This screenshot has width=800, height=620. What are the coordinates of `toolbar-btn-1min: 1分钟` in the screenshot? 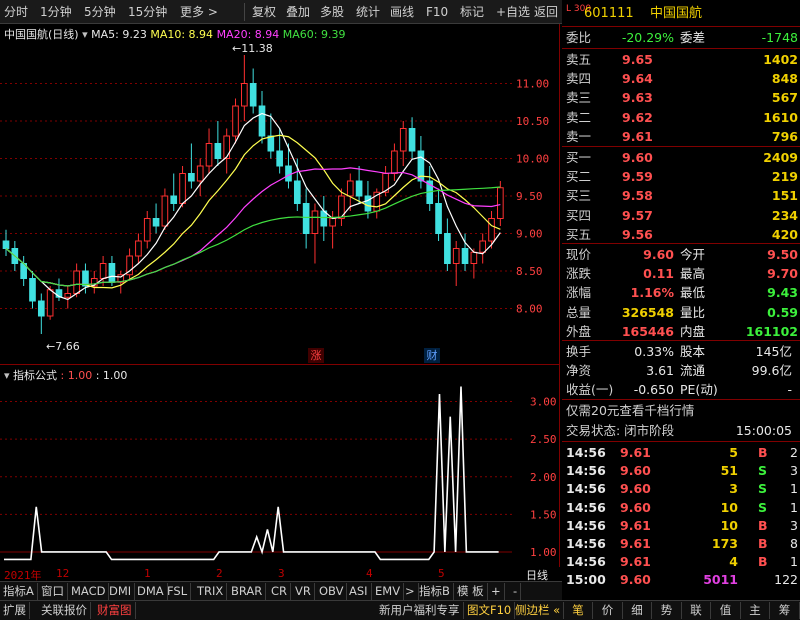 It's located at (56, 12).